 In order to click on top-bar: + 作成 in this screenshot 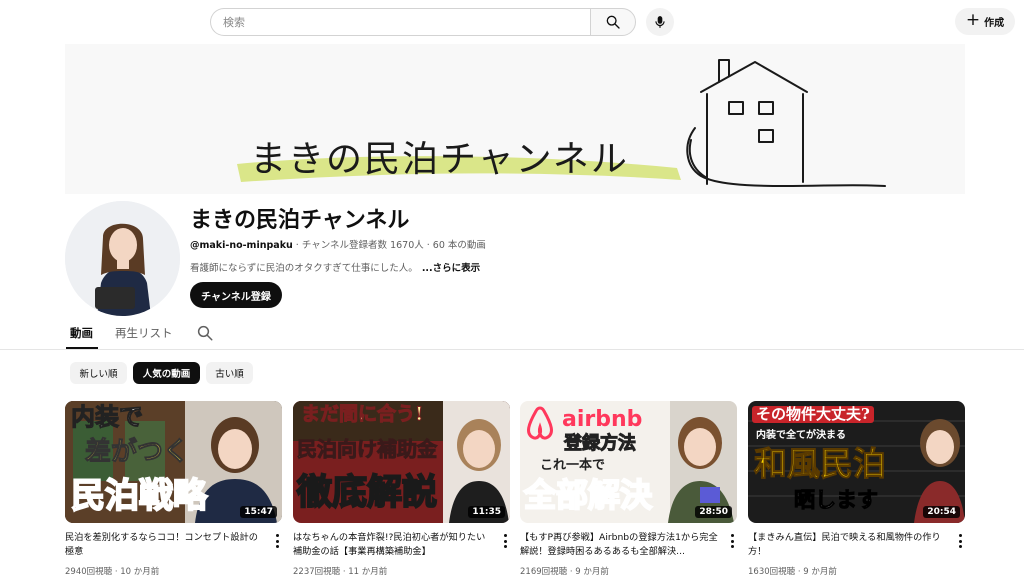, I will do `click(512, 22)`.